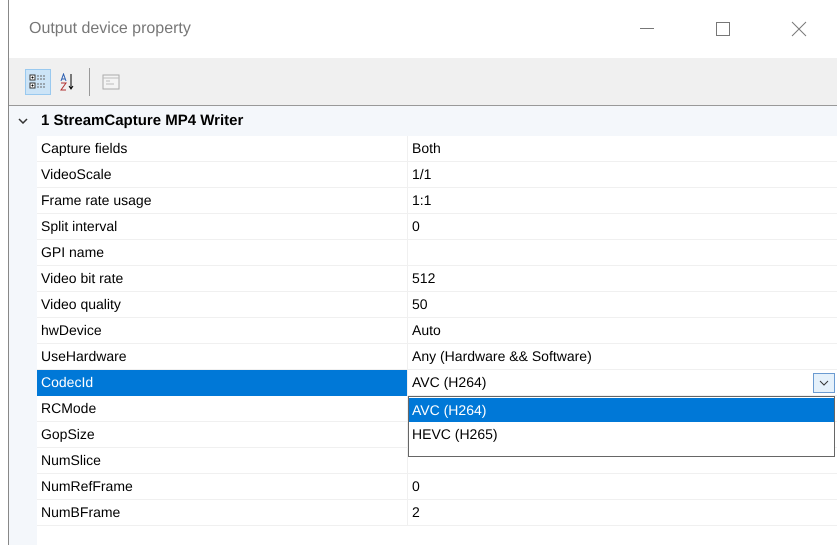  Describe the element at coordinates (222, 227) in the screenshot. I see `property-name: Split interval` at that location.